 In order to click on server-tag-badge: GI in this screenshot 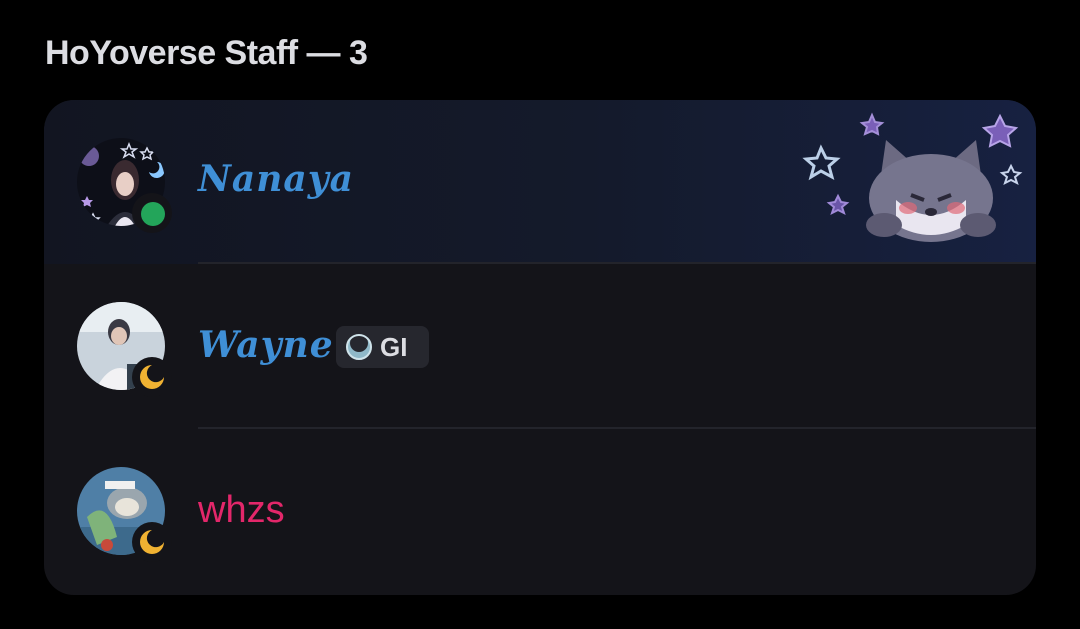, I will do `click(382, 347)`.